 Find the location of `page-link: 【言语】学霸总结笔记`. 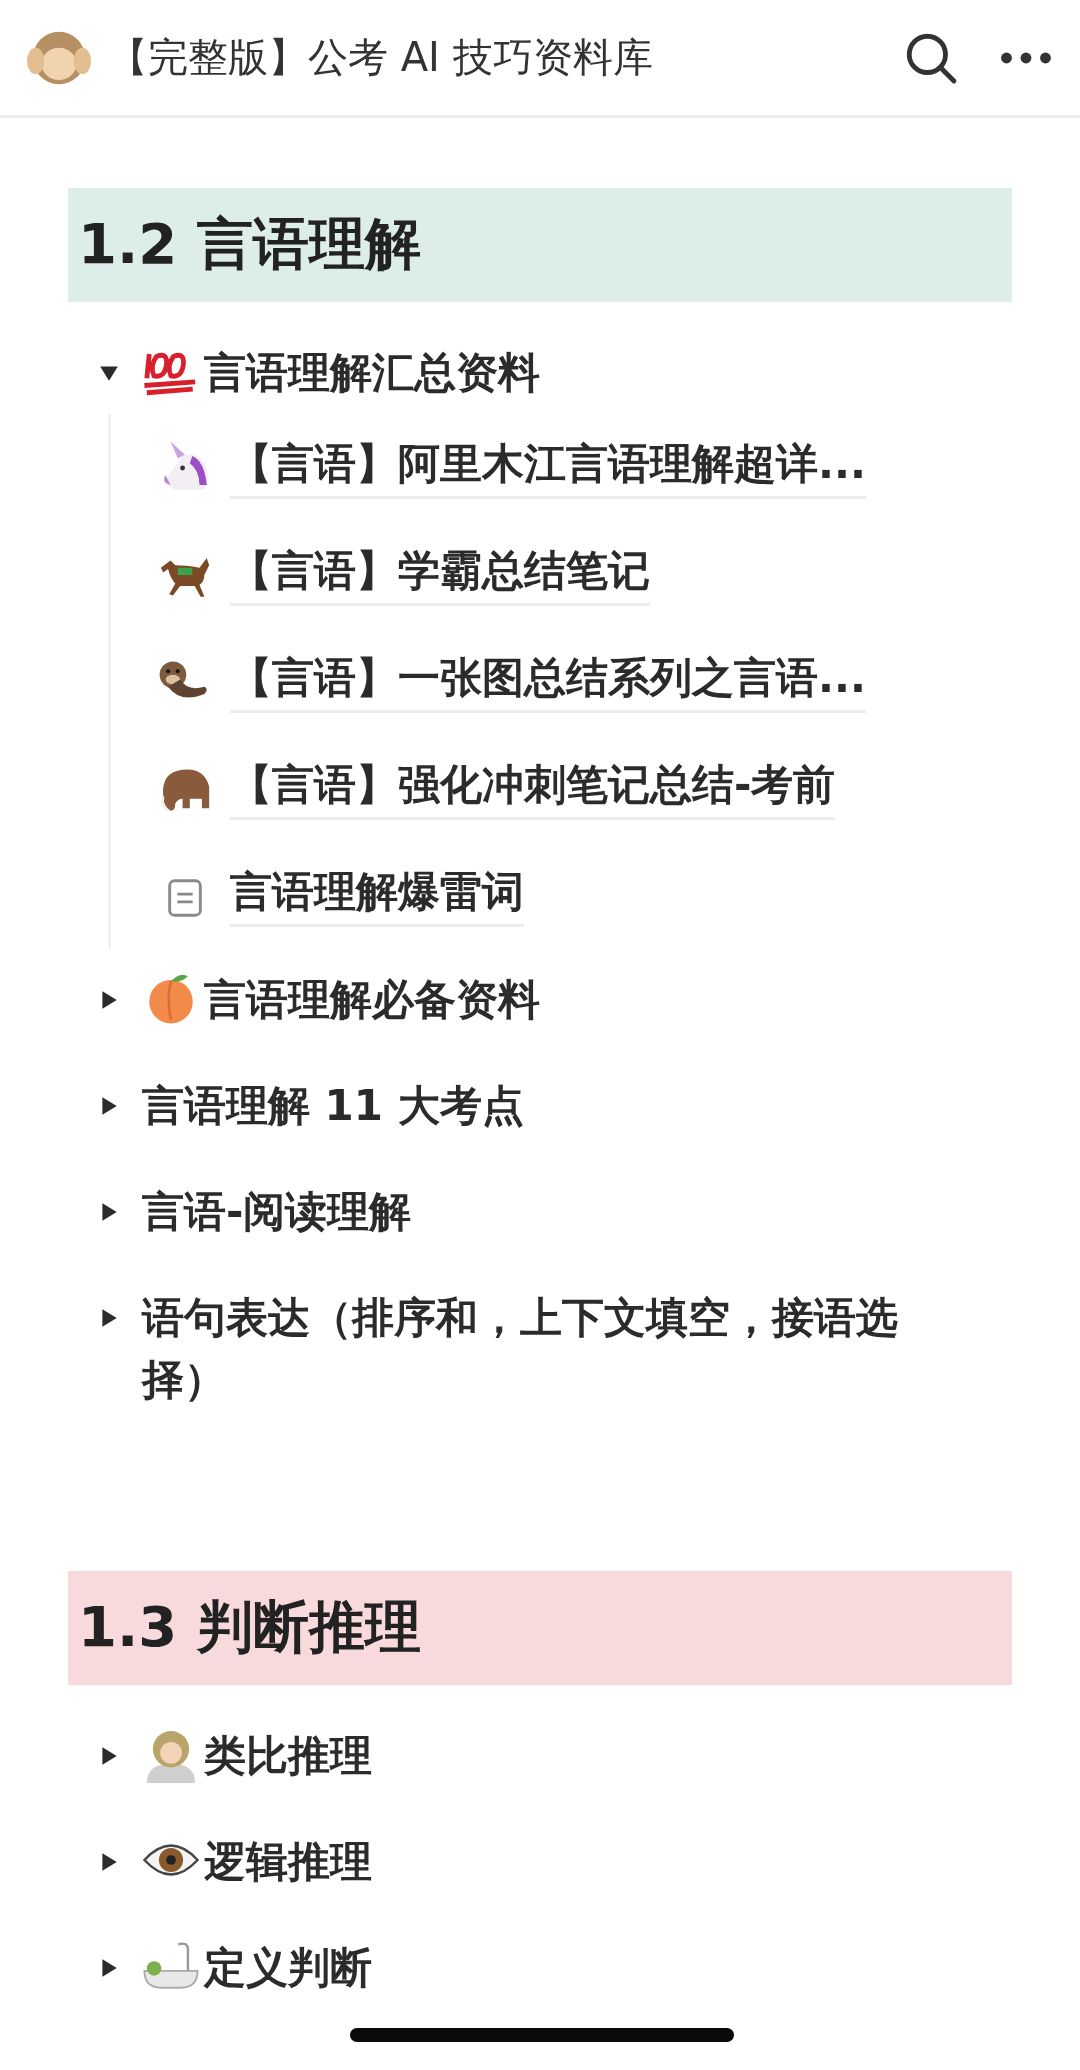

page-link: 【言语】学霸总结笔记 is located at coordinates (440, 574).